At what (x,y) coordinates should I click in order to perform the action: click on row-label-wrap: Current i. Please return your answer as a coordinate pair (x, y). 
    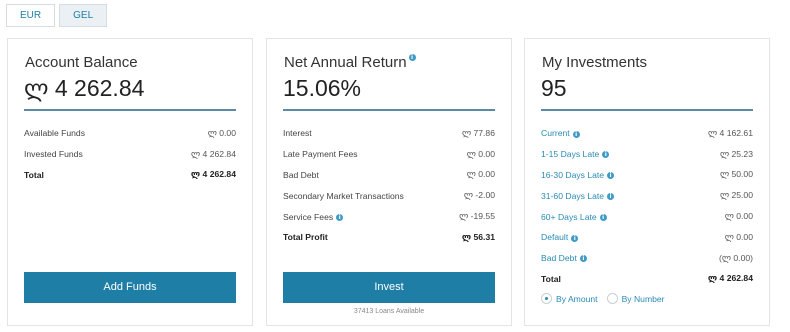
    Looking at the image, I should click on (560, 133).